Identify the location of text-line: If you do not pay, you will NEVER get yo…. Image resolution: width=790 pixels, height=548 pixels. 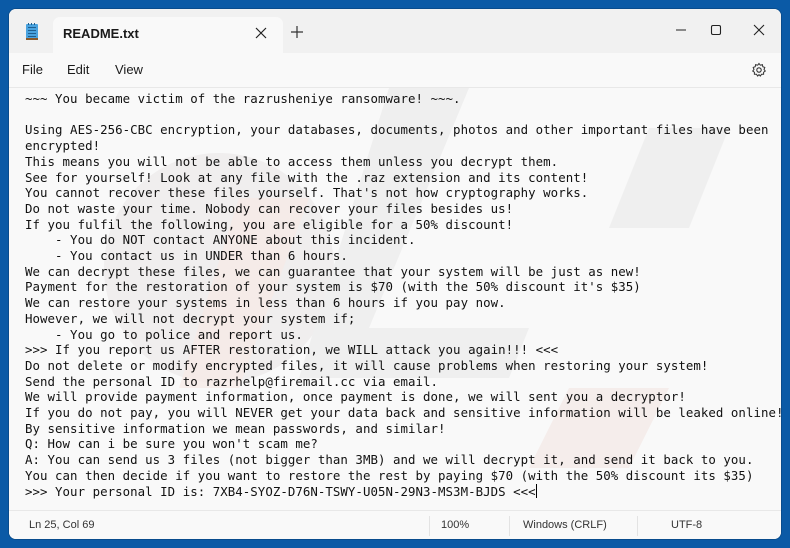
(403, 413).